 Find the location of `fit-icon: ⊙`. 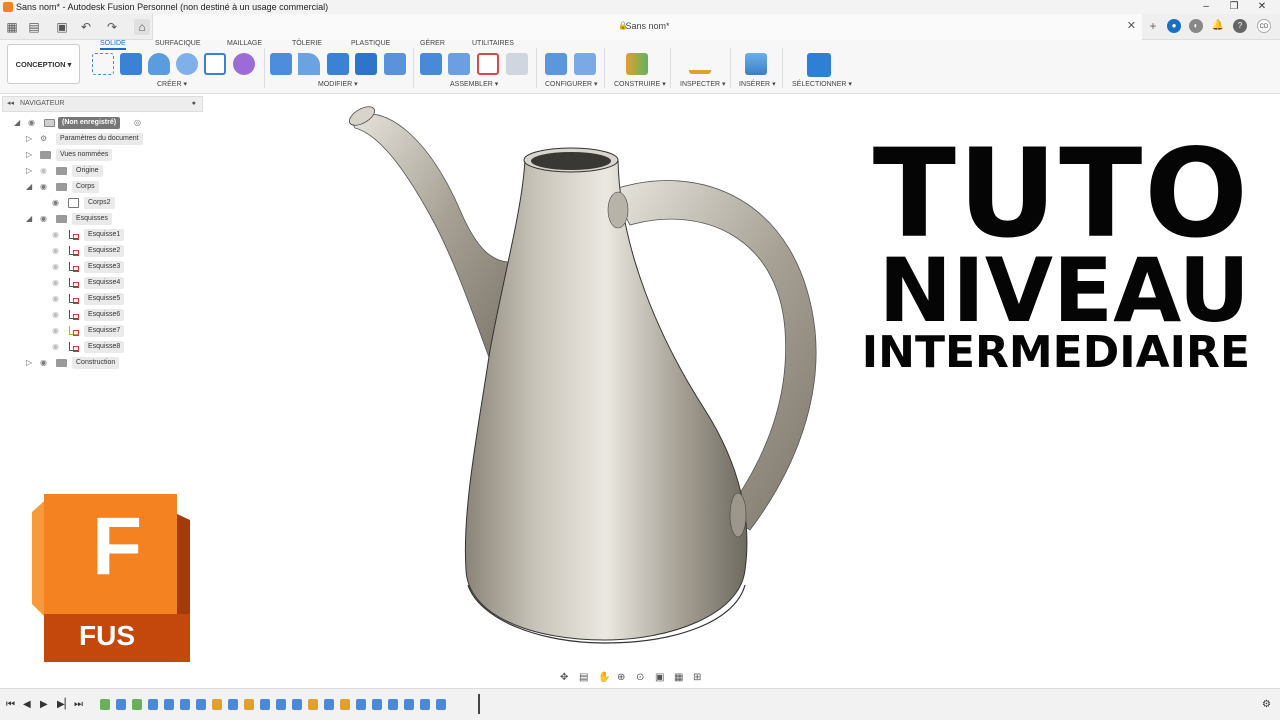

fit-icon: ⊙ is located at coordinates (643, 678).